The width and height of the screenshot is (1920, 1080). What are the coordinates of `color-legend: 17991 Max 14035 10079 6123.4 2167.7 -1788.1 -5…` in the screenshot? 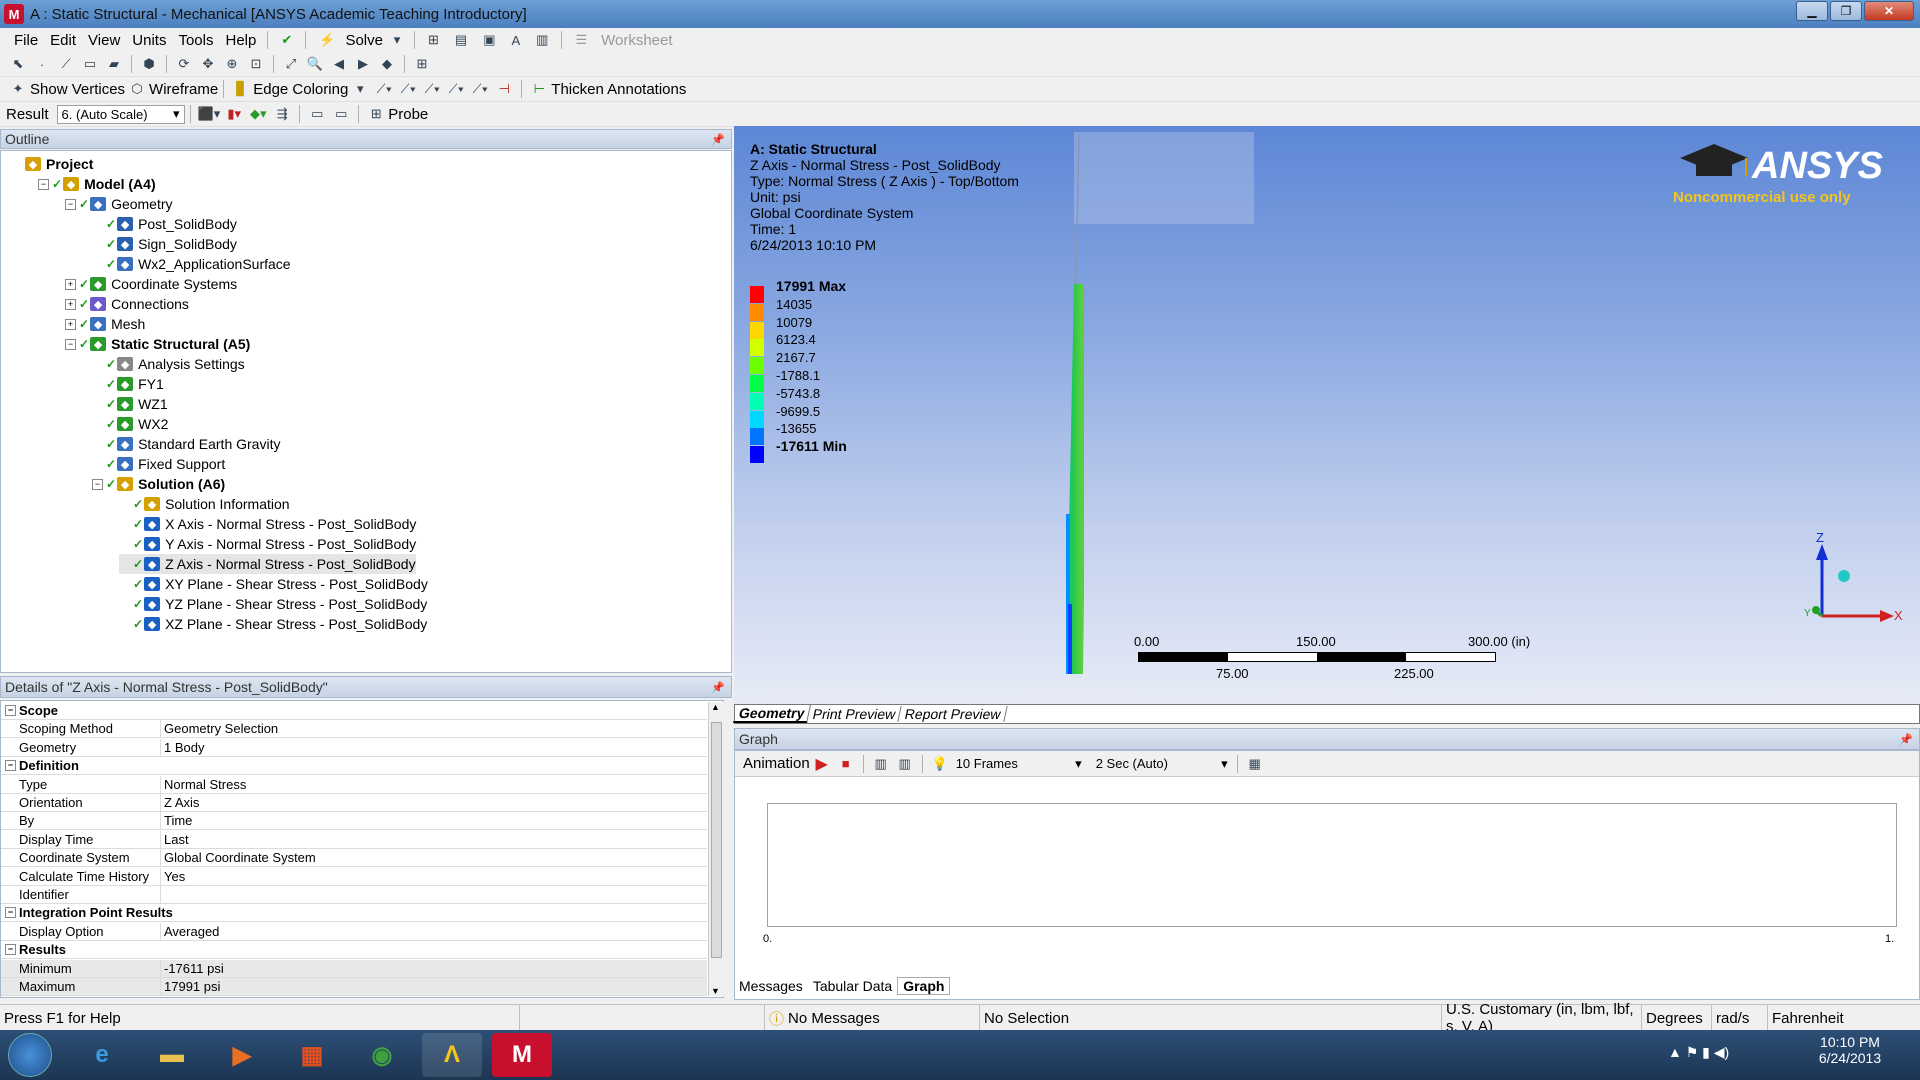 It's located at (810, 373).